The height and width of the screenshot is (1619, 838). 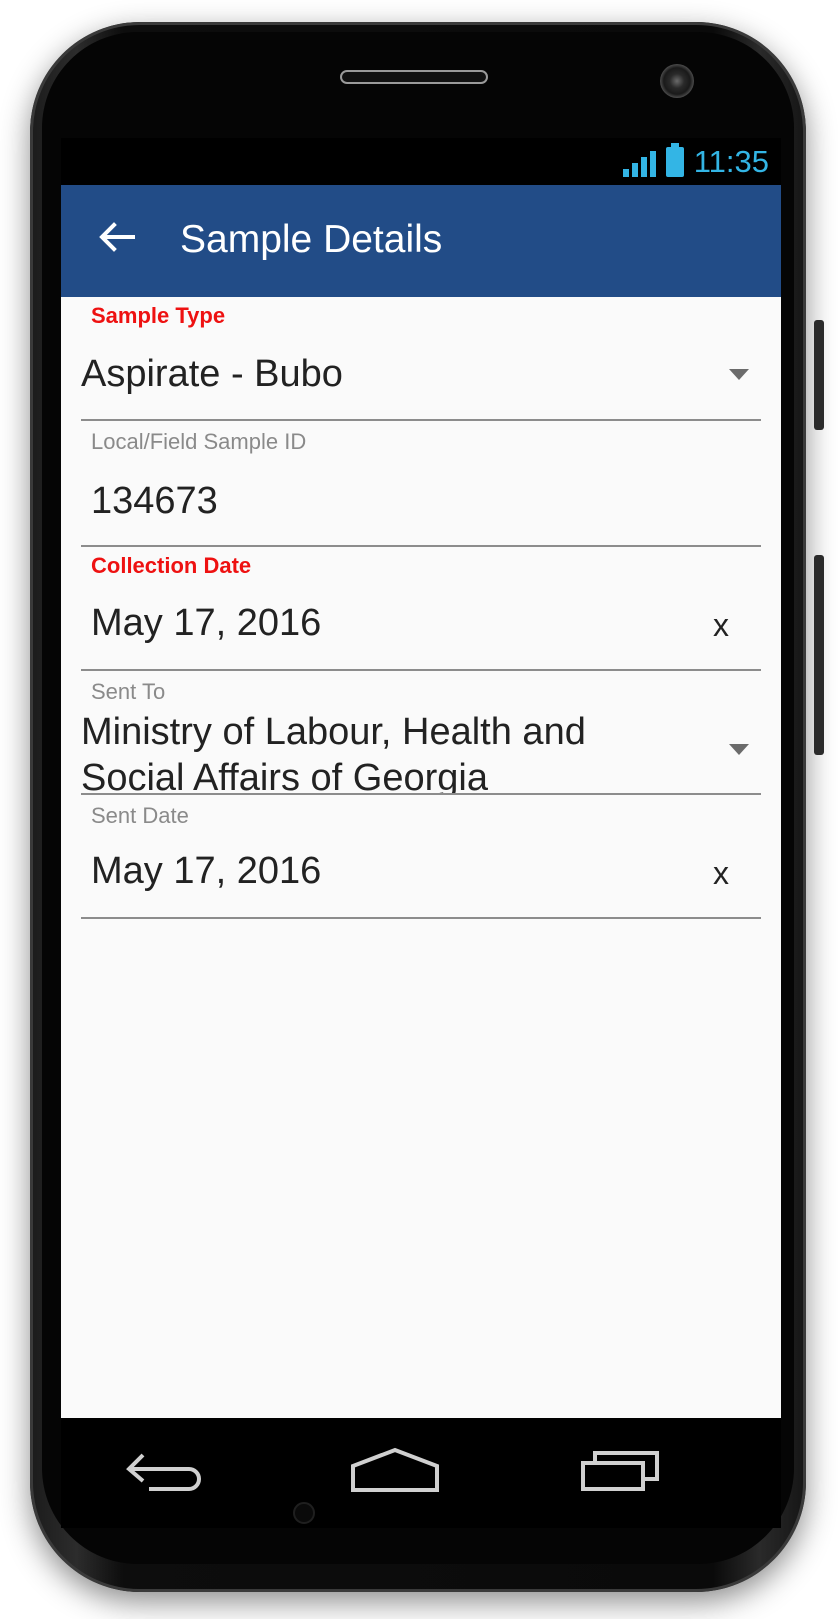 What do you see at coordinates (140, 815) in the screenshot?
I see `sent-date-label: Sent Date` at bounding box center [140, 815].